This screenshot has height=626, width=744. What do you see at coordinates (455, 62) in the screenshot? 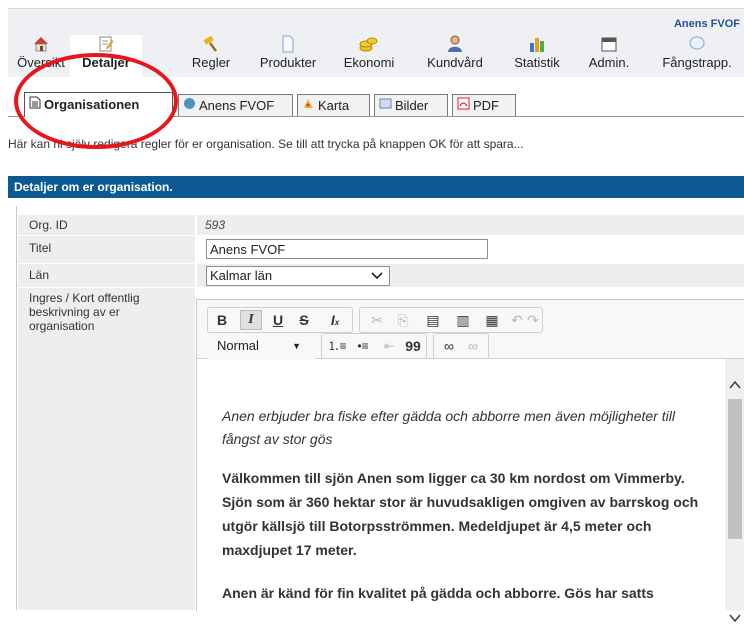
I see `nav-label: Kundvård` at bounding box center [455, 62].